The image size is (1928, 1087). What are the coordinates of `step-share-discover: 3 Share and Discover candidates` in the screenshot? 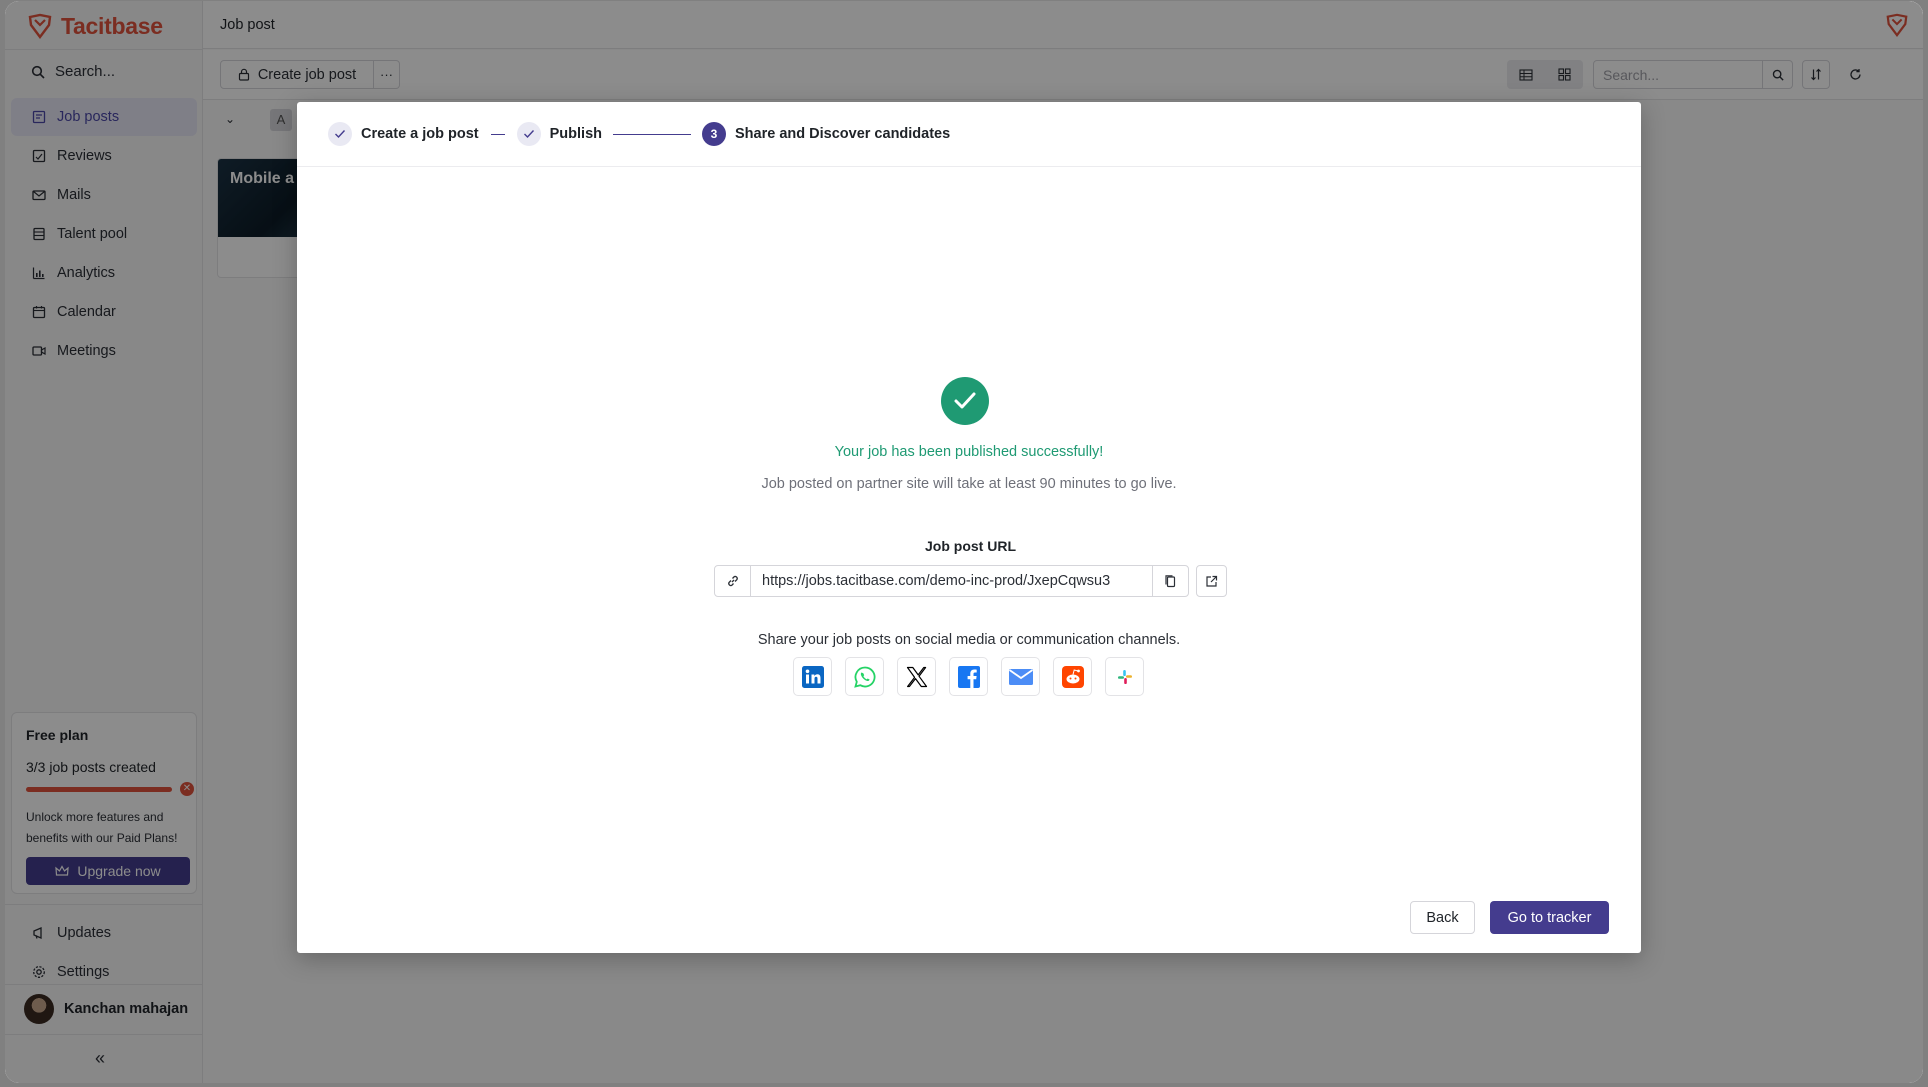 It's located at (826, 134).